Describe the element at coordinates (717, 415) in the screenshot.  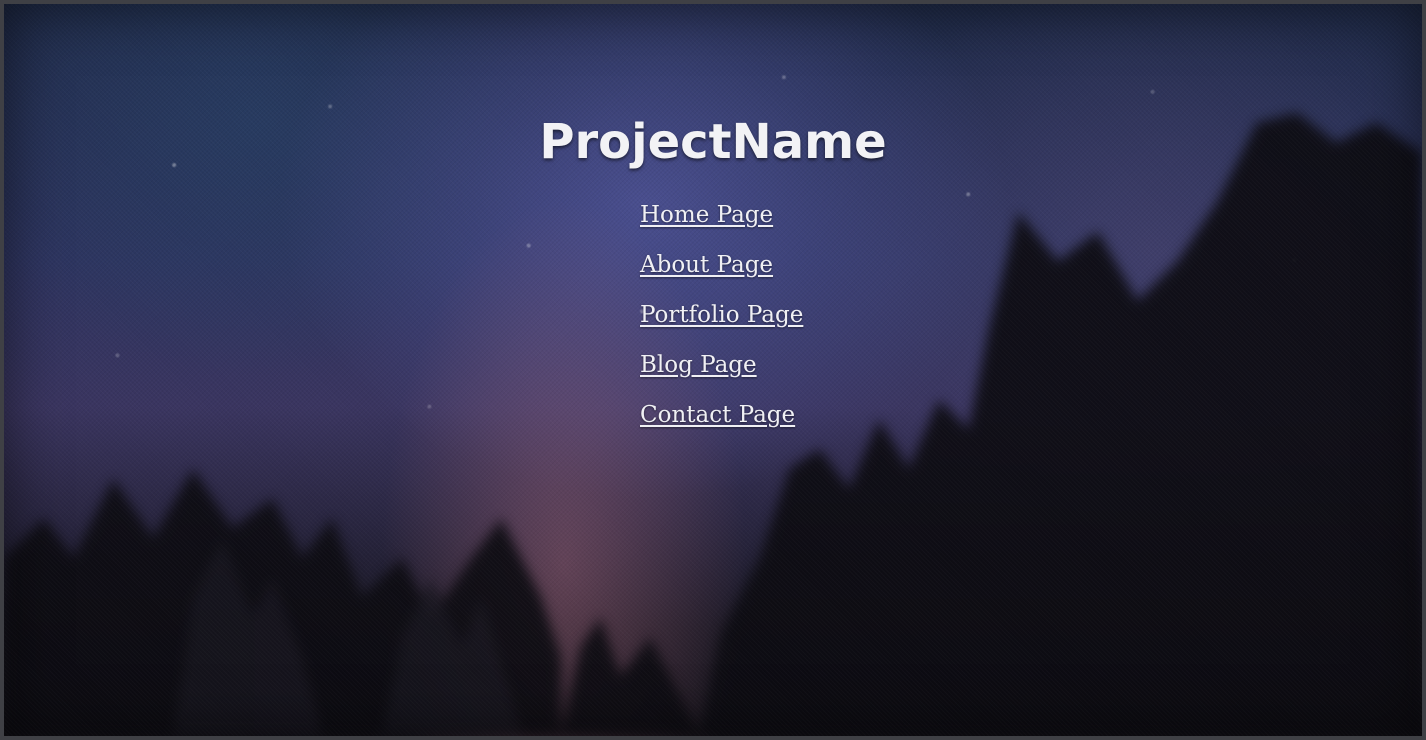
I see `nav-link-contact: Contact Page` at that location.